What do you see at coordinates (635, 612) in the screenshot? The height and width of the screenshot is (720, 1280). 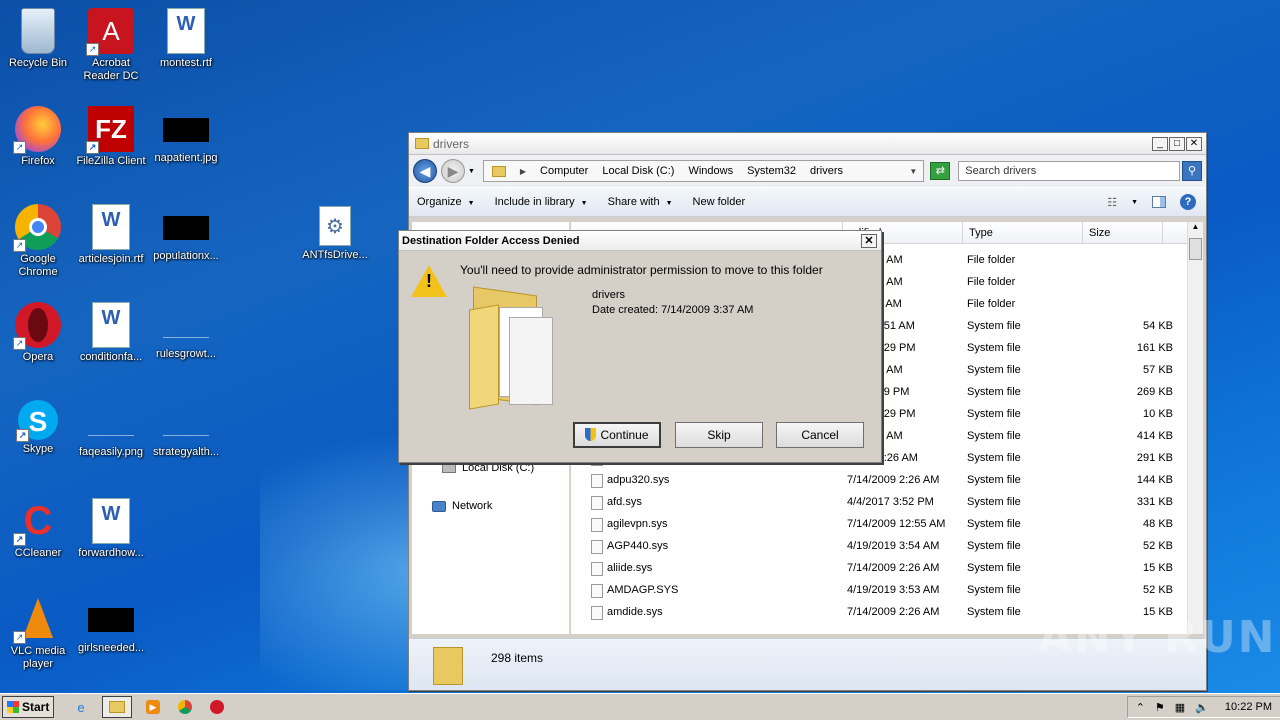 I see `cell-name: amdide.sys` at bounding box center [635, 612].